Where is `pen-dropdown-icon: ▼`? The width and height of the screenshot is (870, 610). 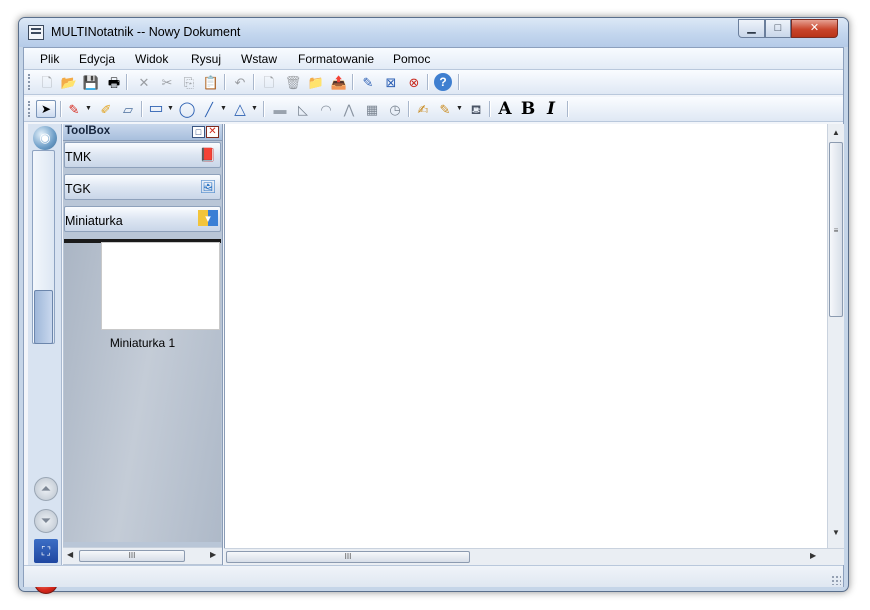 pen-dropdown-icon: ▼ is located at coordinates (88, 108).